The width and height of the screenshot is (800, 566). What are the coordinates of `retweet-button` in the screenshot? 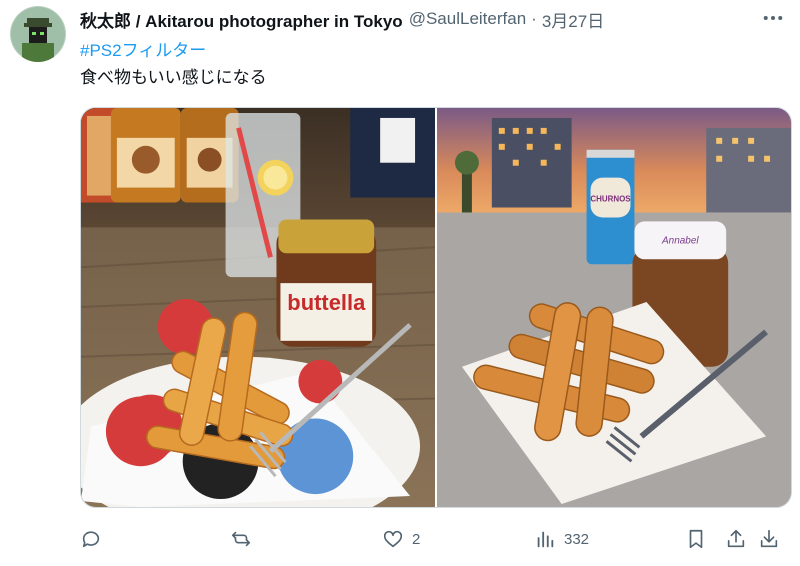 It's located at (245, 539).